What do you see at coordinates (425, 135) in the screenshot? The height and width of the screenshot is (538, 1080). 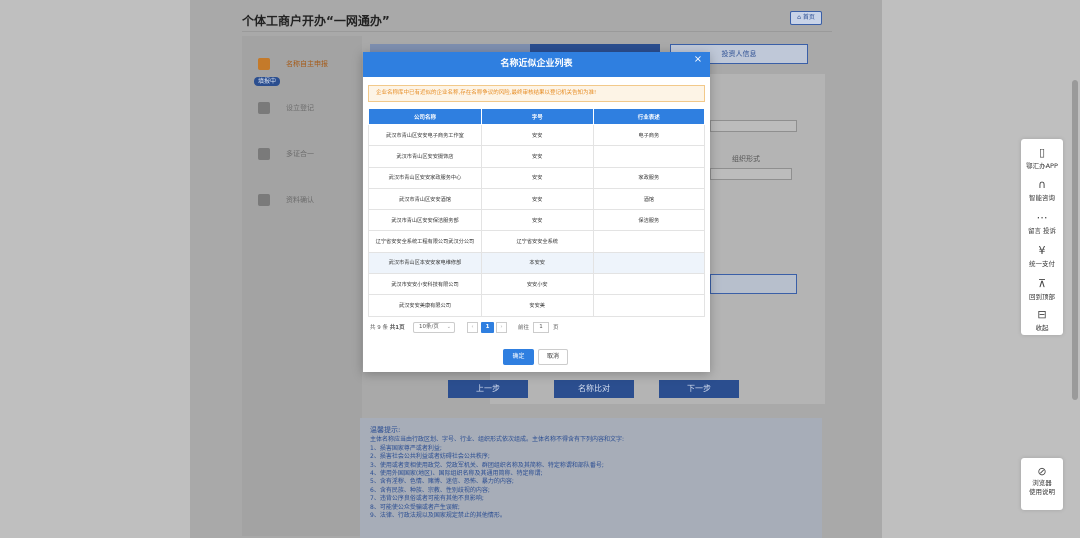 I see `cell-company: 武汉市青山区安安电子商务工作室` at bounding box center [425, 135].